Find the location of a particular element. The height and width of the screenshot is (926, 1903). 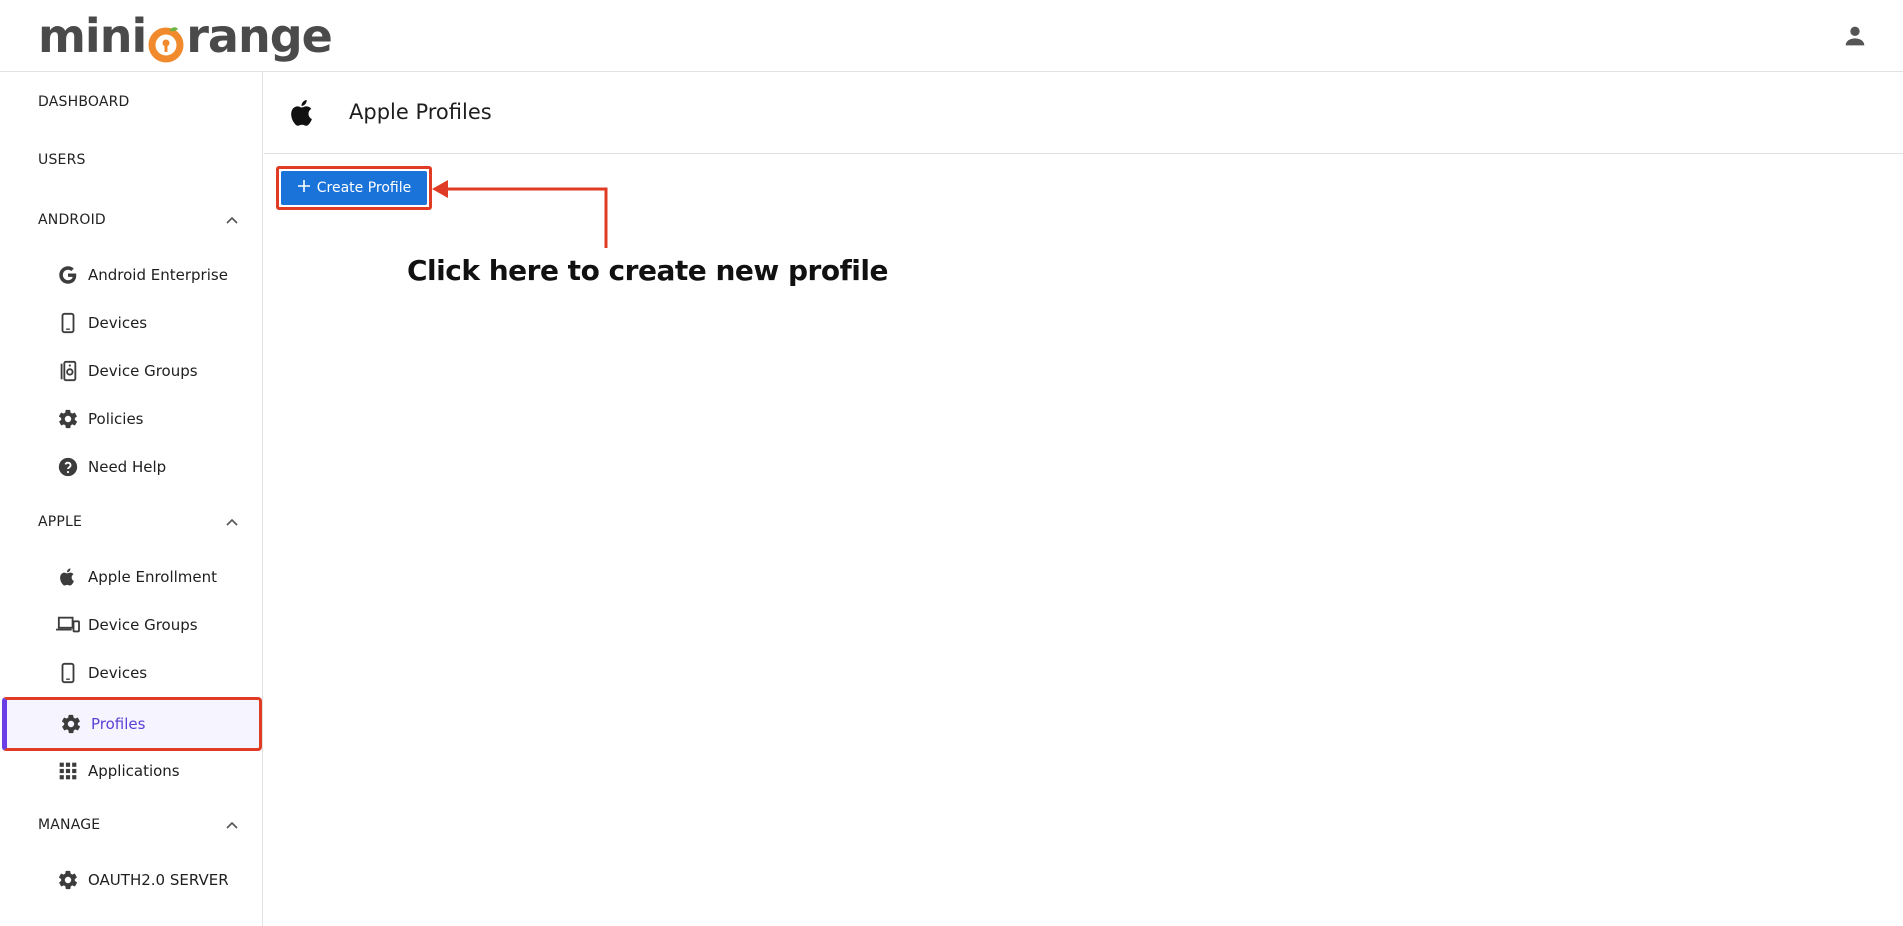

user-account-icon is located at coordinates (1855, 36).